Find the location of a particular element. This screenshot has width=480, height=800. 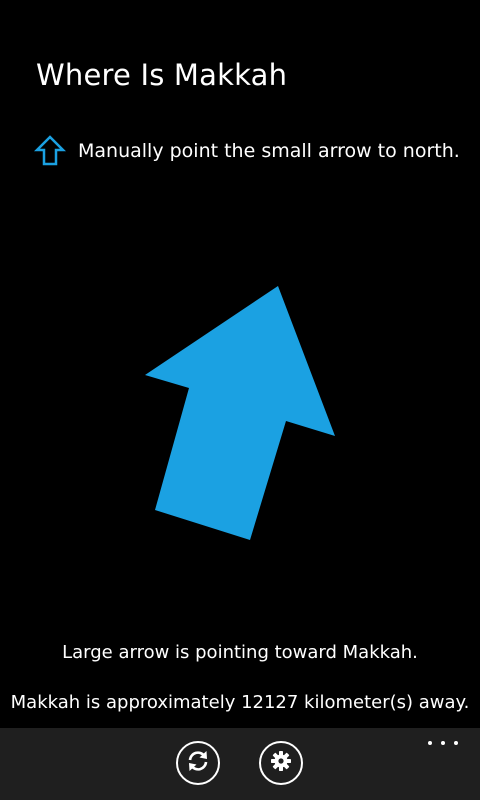

page-title: Where Is Makkah is located at coordinates (162, 75).